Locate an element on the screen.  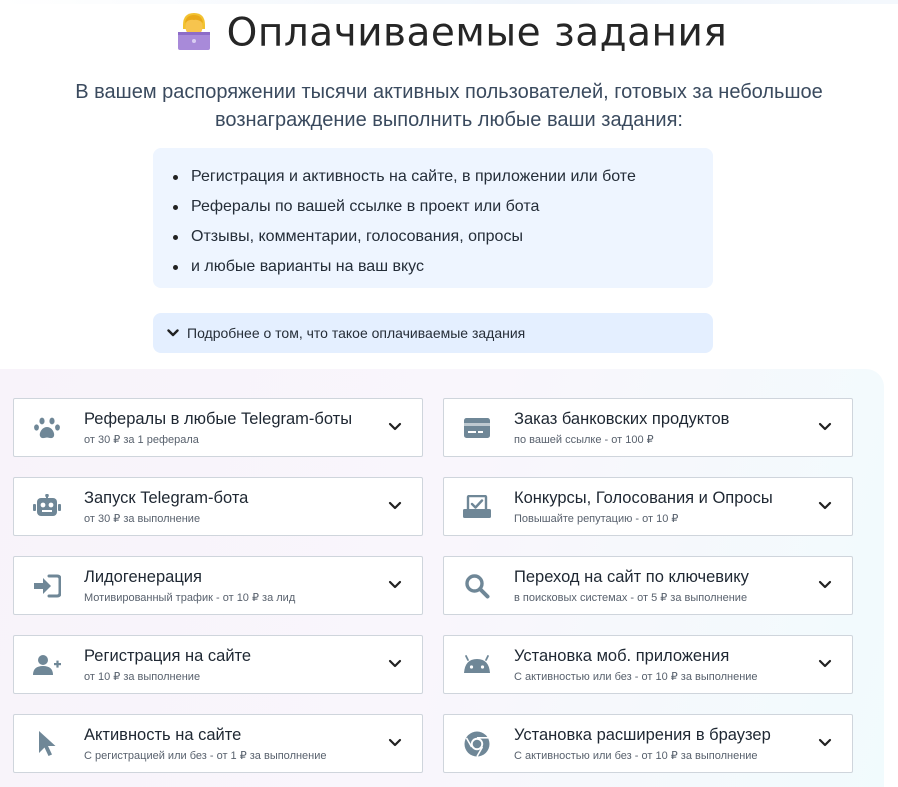
task-card-title: Установка расширения в браузер is located at coordinates (642, 735).